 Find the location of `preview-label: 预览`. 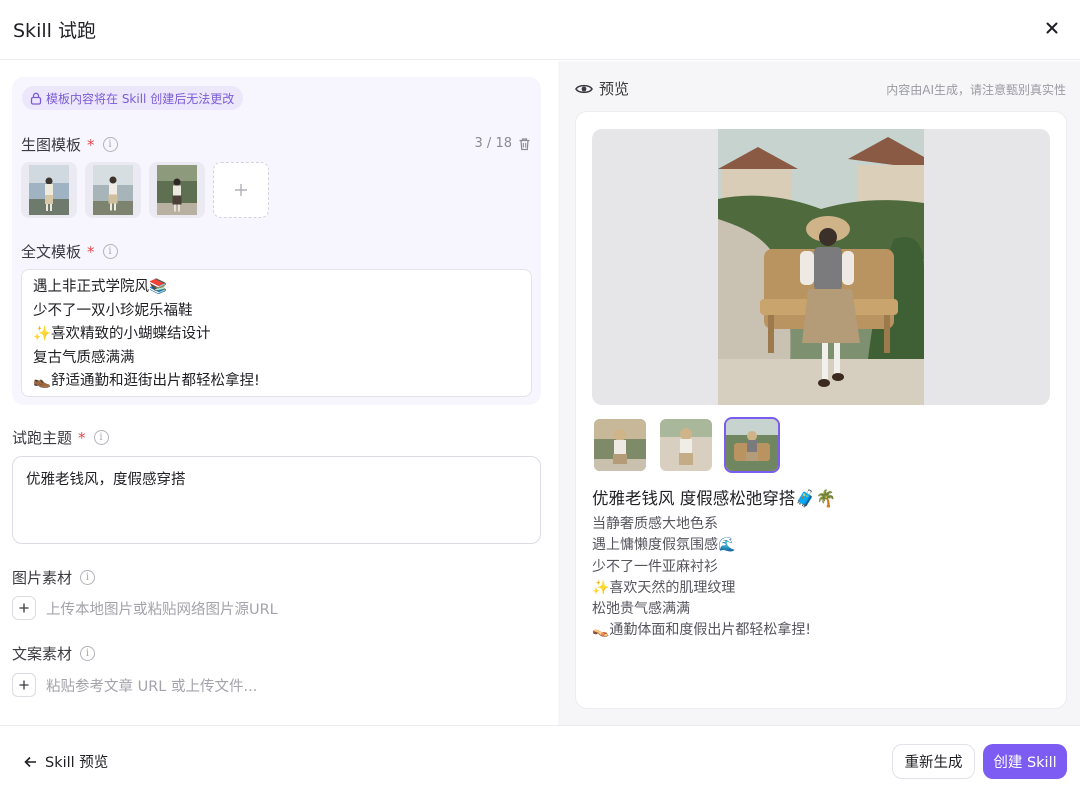

preview-label: 预览 is located at coordinates (614, 89).